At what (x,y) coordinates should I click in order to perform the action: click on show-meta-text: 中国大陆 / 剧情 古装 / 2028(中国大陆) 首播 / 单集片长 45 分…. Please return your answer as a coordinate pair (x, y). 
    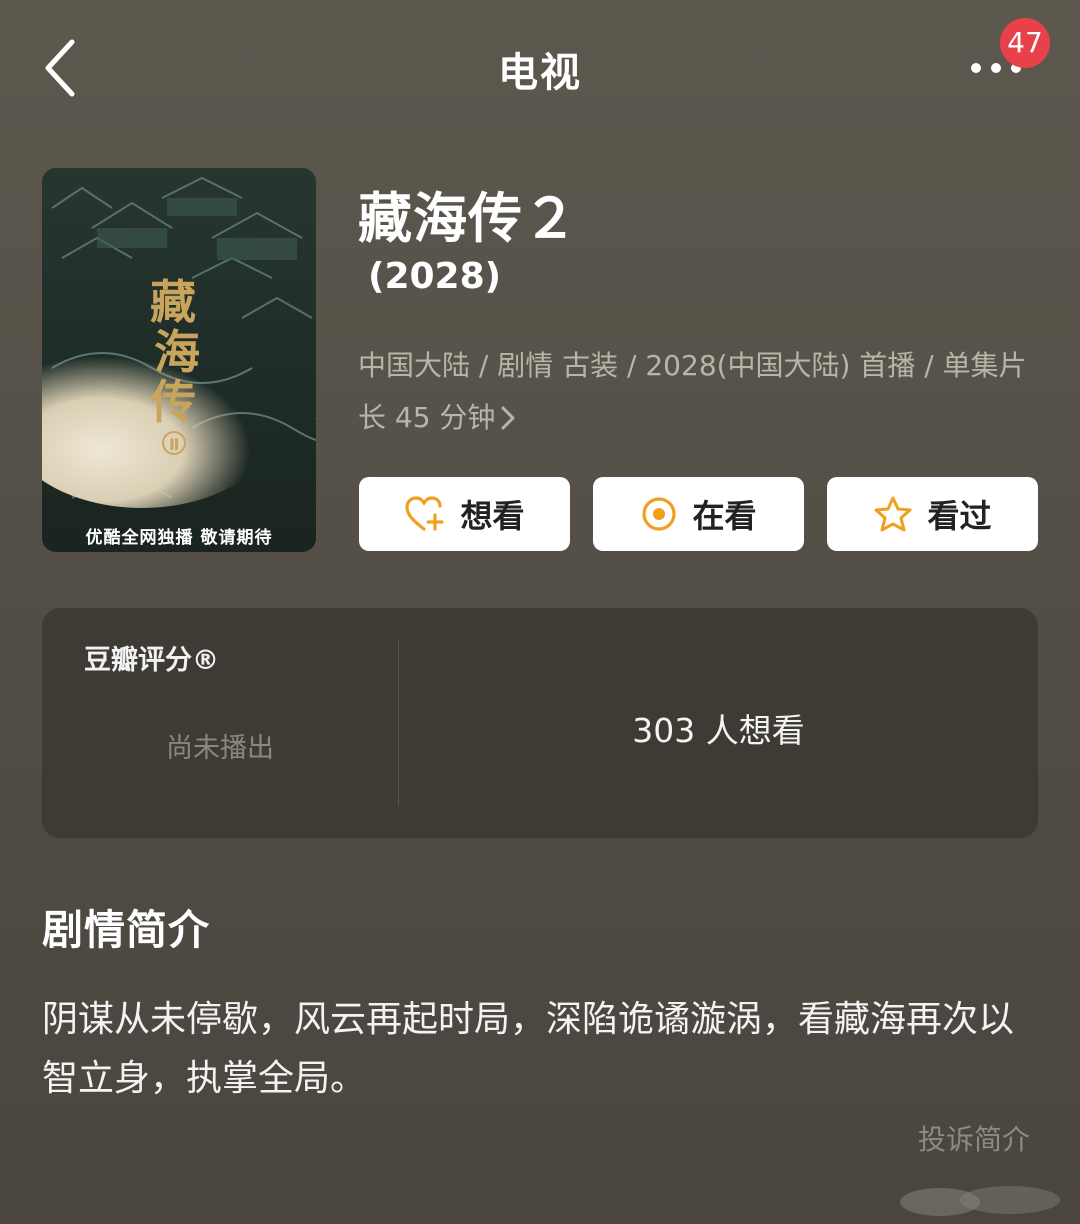
    Looking at the image, I should click on (692, 391).